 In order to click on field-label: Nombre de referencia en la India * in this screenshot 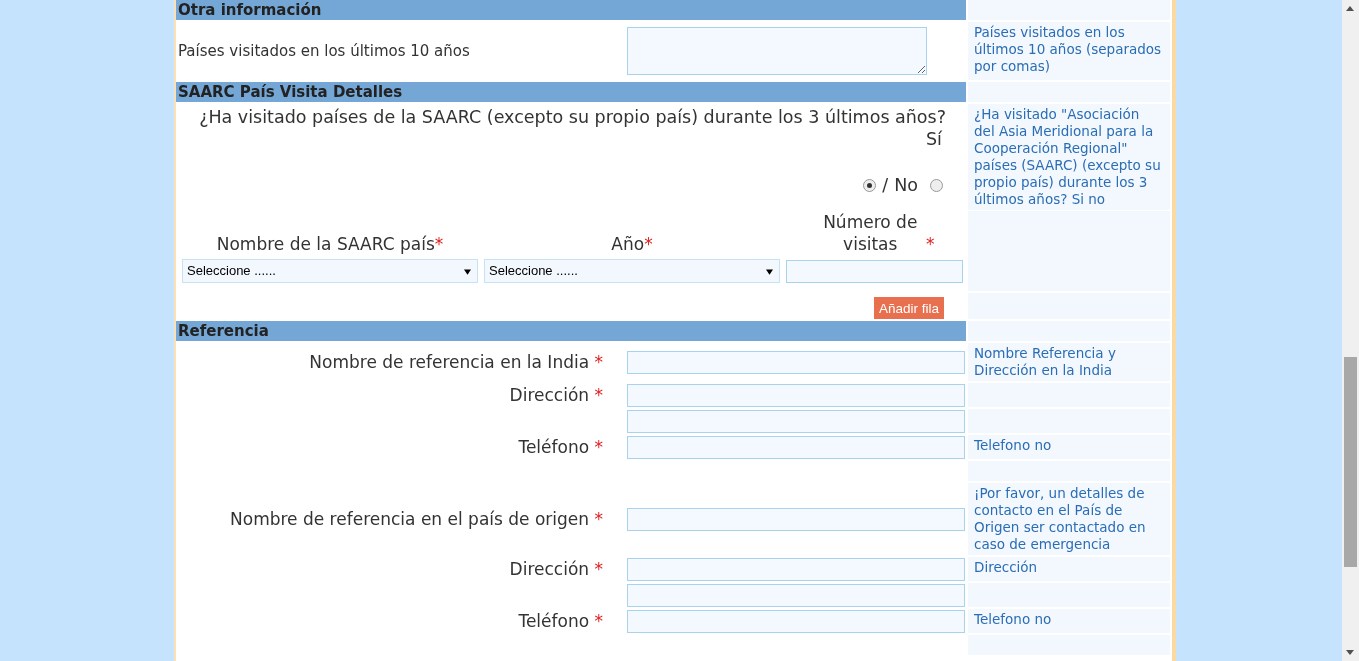, I will do `click(456, 362)`.